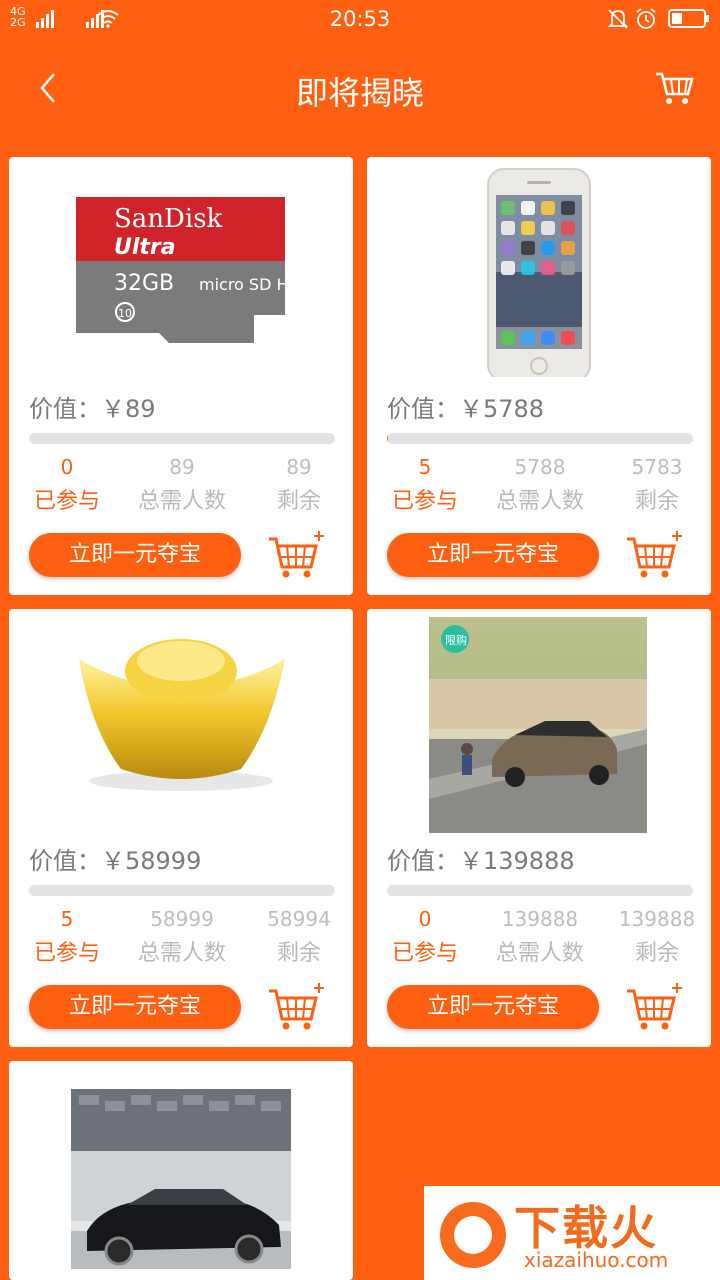 This screenshot has width=720, height=1280. What do you see at coordinates (502, 409) in the screenshot?
I see `price-value: ￥5788` at bounding box center [502, 409].